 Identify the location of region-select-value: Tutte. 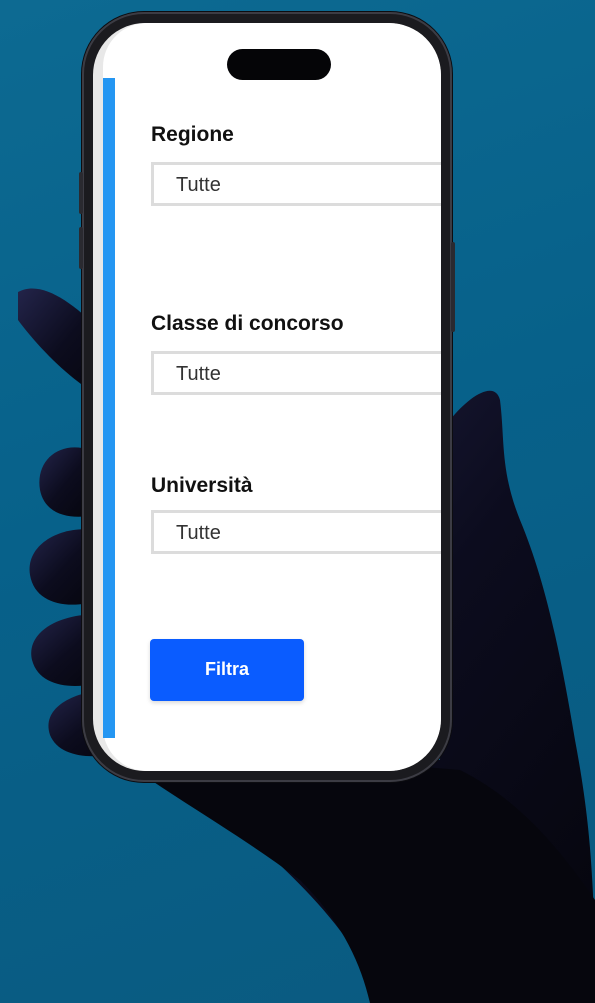
(198, 185).